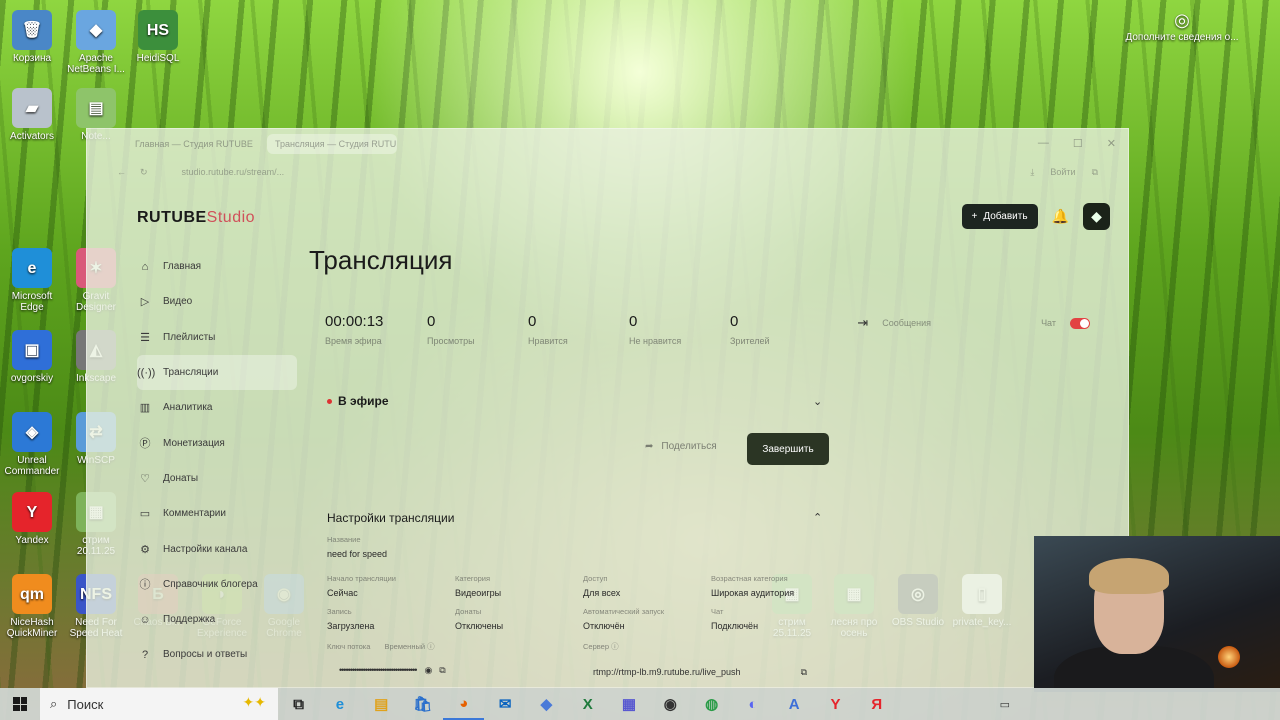 The height and width of the screenshot is (720, 1280). I want to click on sidebar-item: ☺ Поддержка, so click(217, 619).